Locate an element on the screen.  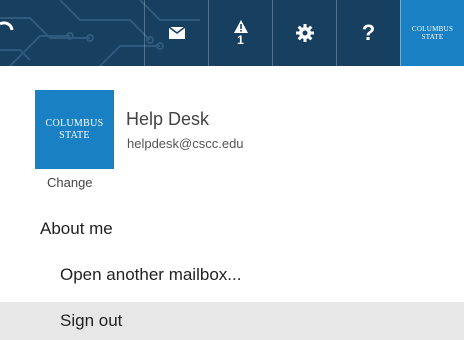
sign-out-label: Sign out is located at coordinates (91, 320).